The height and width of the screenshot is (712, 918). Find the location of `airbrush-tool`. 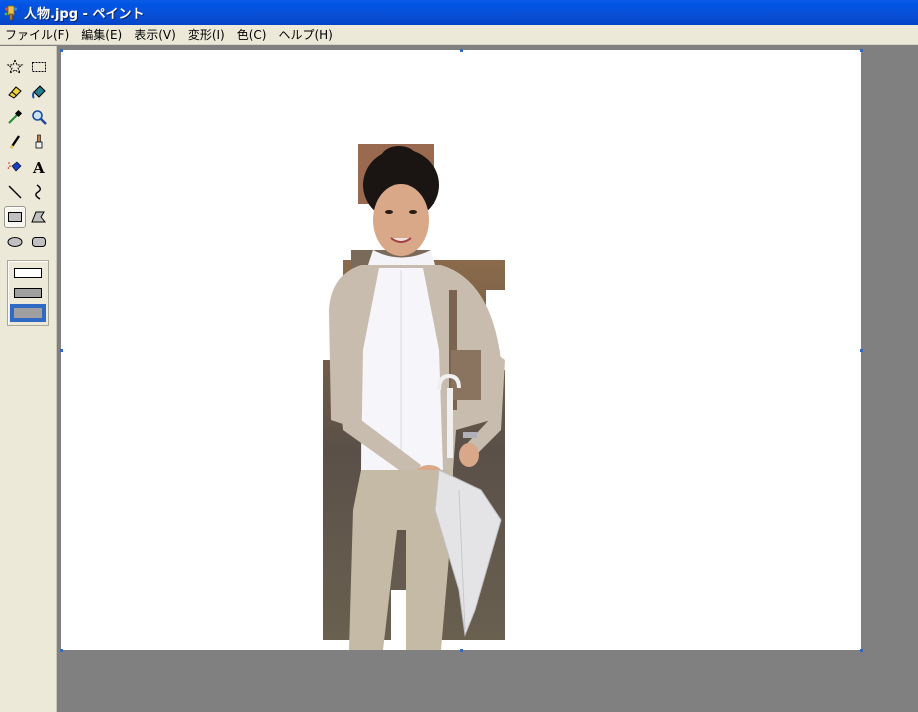

airbrush-tool is located at coordinates (15, 167).